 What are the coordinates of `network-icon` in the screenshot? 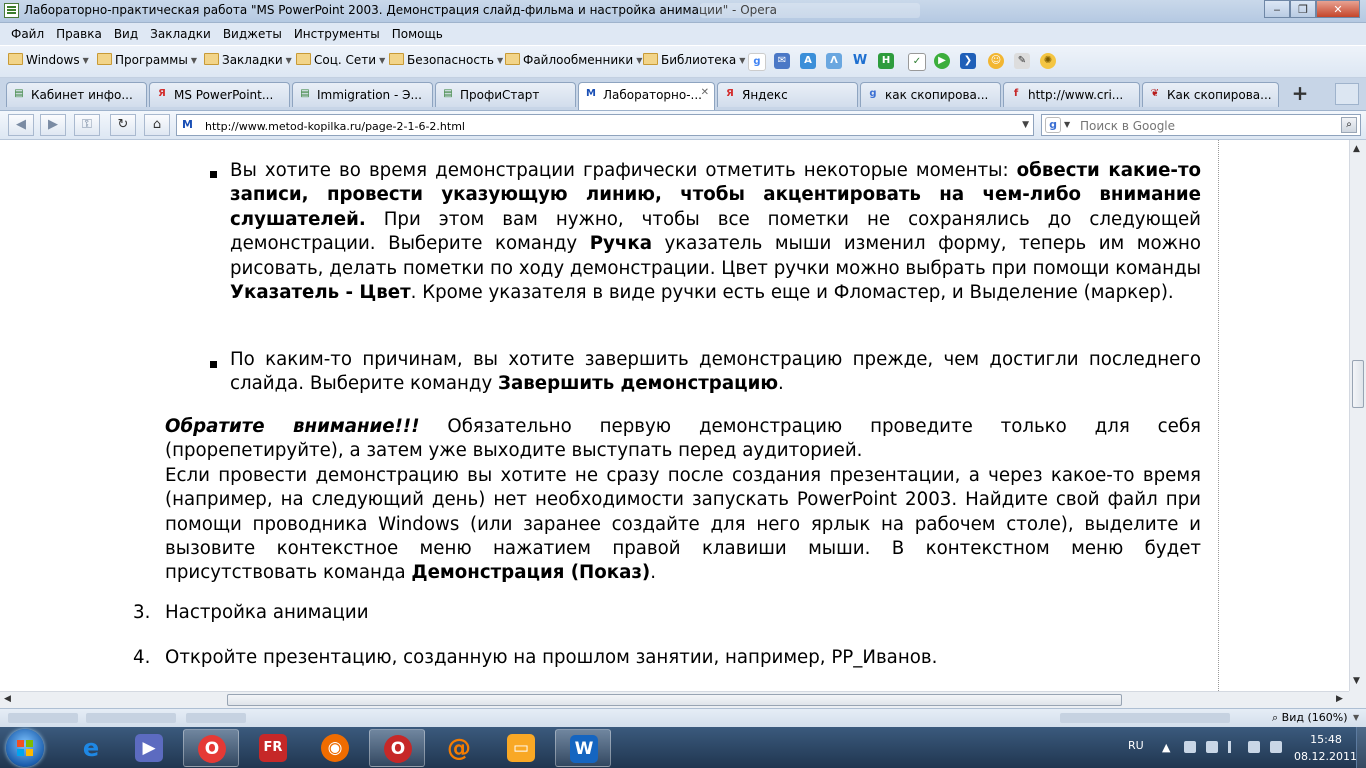 It's located at (1233, 747).